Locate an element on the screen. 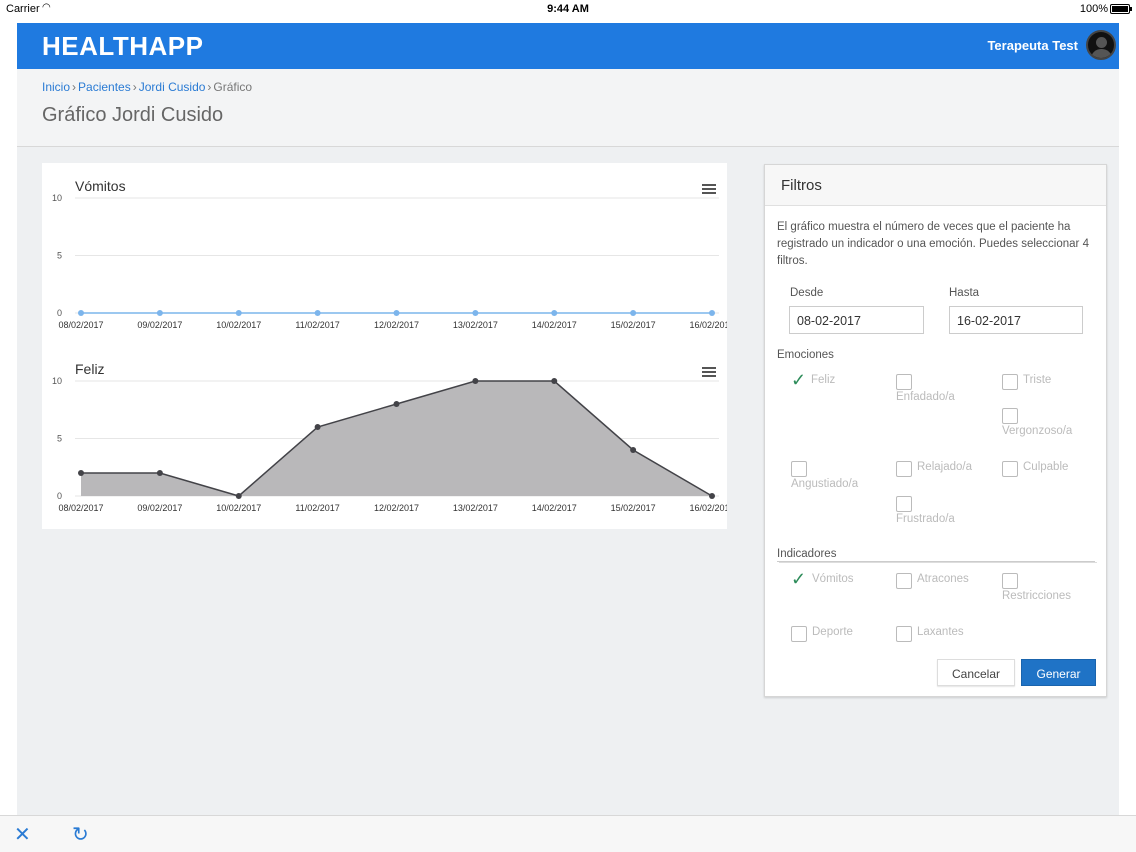  breadcrumb-patient: Jordi Cusido is located at coordinates (172, 87).